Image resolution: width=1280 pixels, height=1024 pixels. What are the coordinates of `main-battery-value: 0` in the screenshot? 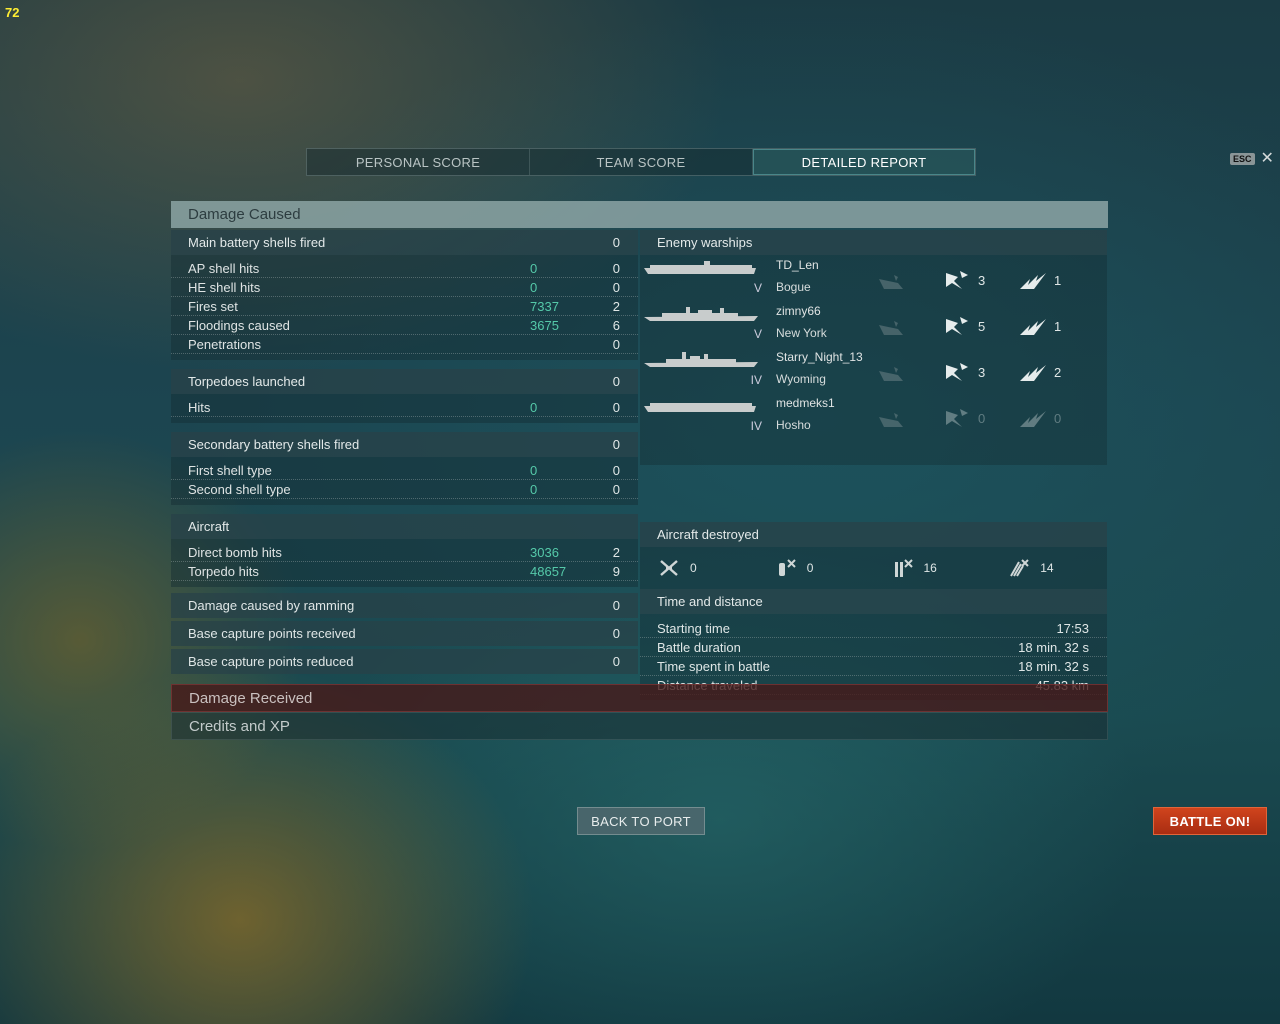 It's located at (616, 242).